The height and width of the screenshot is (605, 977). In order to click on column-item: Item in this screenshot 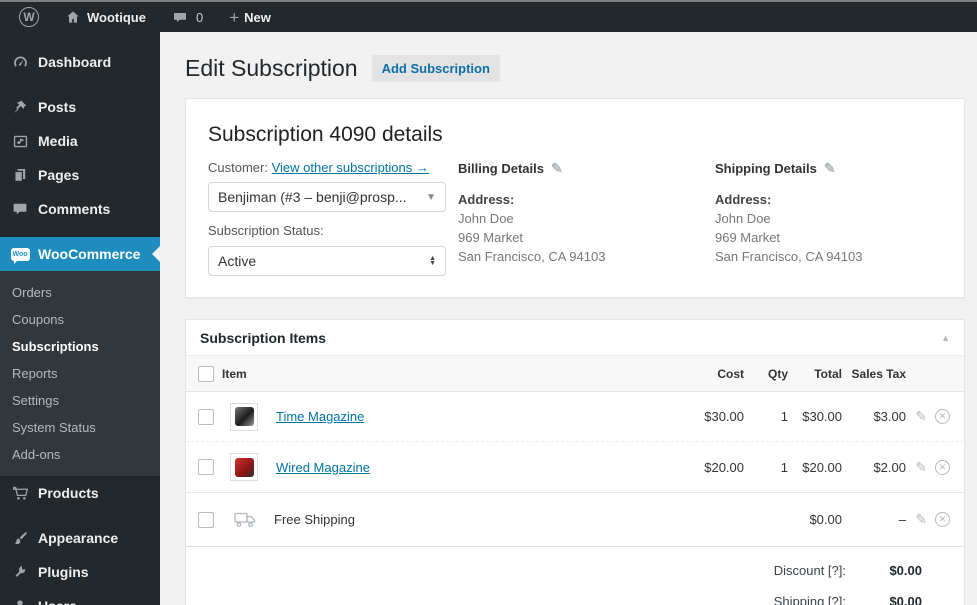, I will do `click(234, 373)`.